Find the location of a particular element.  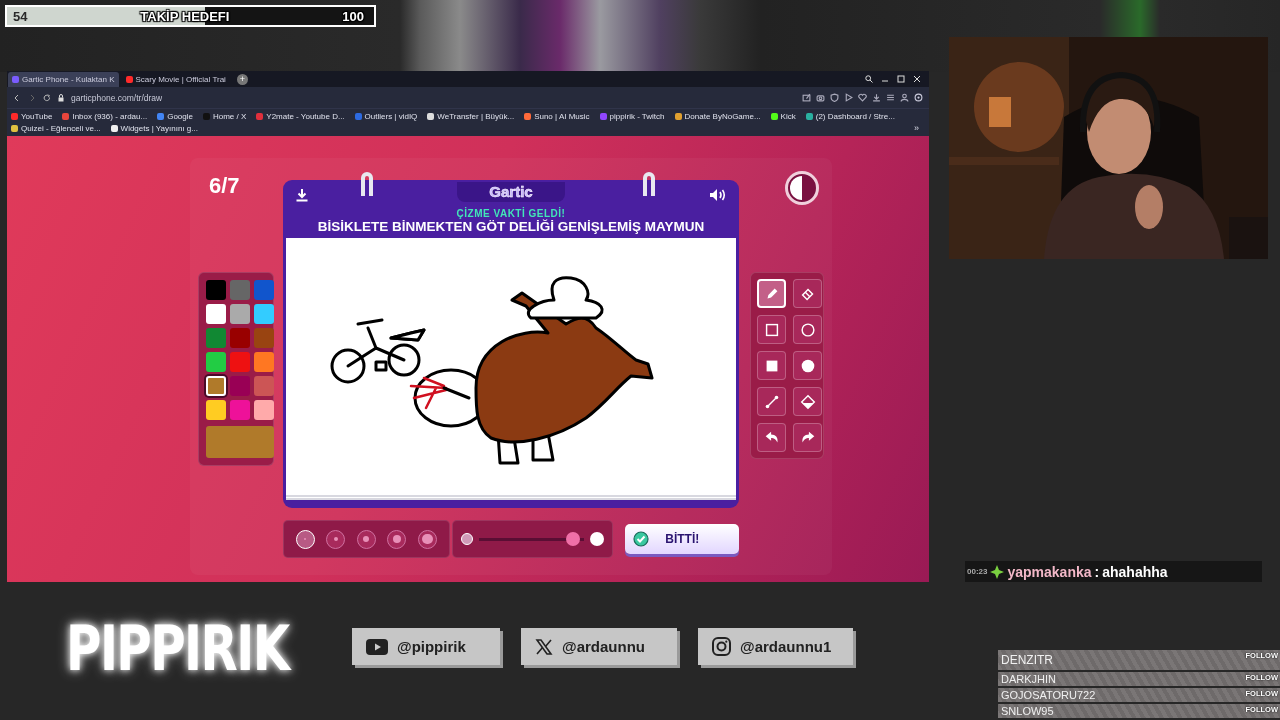

game-logo: Gartic is located at coordinates (511, 192).